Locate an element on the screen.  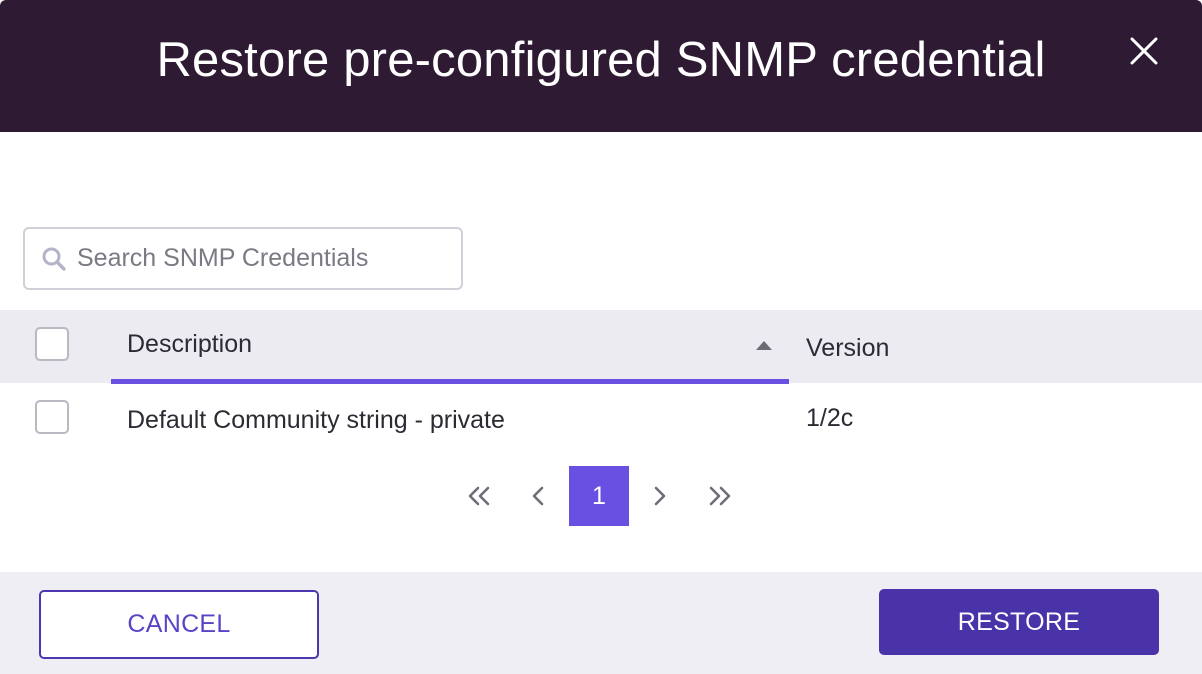
double-chevron-left-icon is located at coordinates (479, 496).